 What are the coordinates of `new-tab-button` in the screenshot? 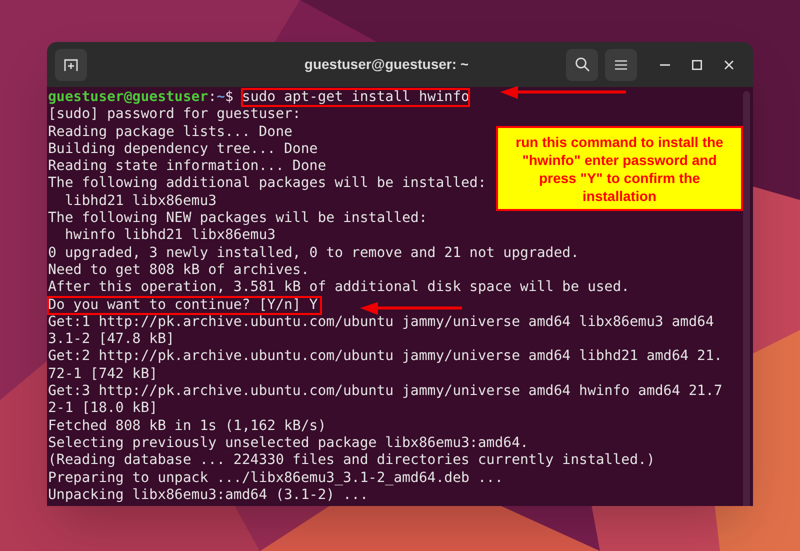 It's located at (71, 64).